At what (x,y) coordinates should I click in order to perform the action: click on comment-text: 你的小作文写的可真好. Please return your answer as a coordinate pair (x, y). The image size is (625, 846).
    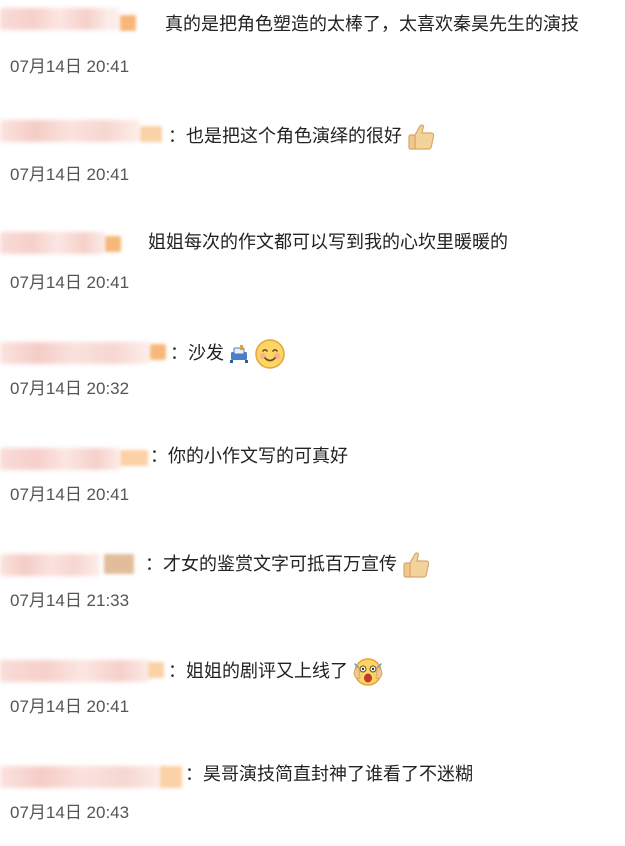
    Looking at the image, I should click on (258, 456).